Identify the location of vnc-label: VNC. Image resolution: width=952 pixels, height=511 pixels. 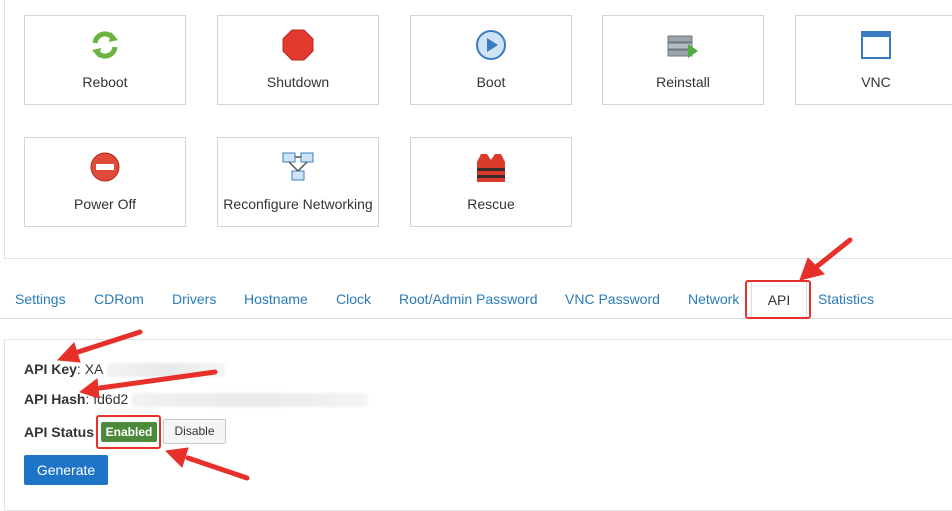
(876, 82).